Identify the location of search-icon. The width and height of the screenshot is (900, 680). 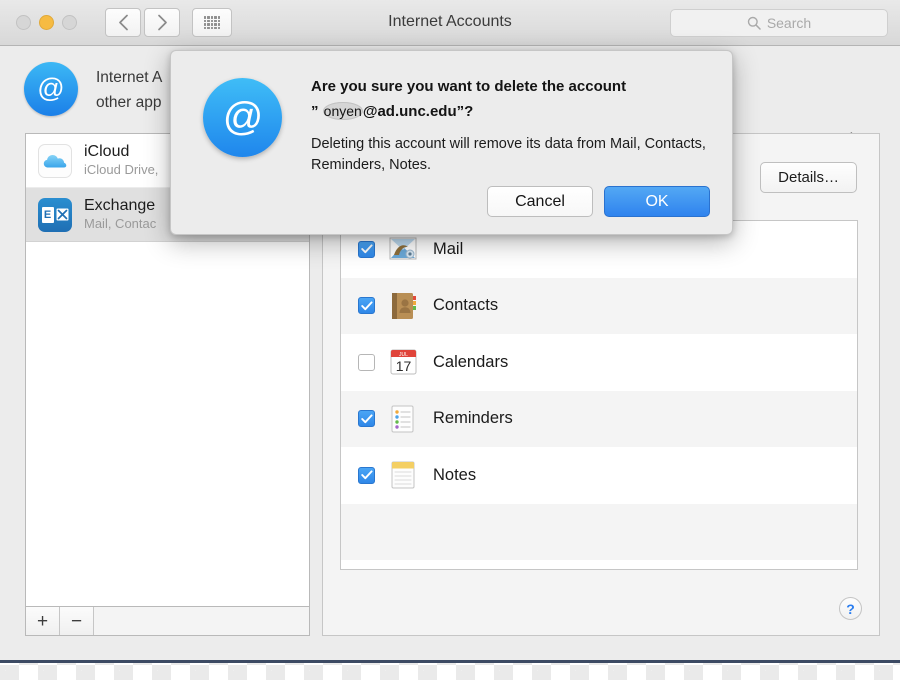
(754, 23).